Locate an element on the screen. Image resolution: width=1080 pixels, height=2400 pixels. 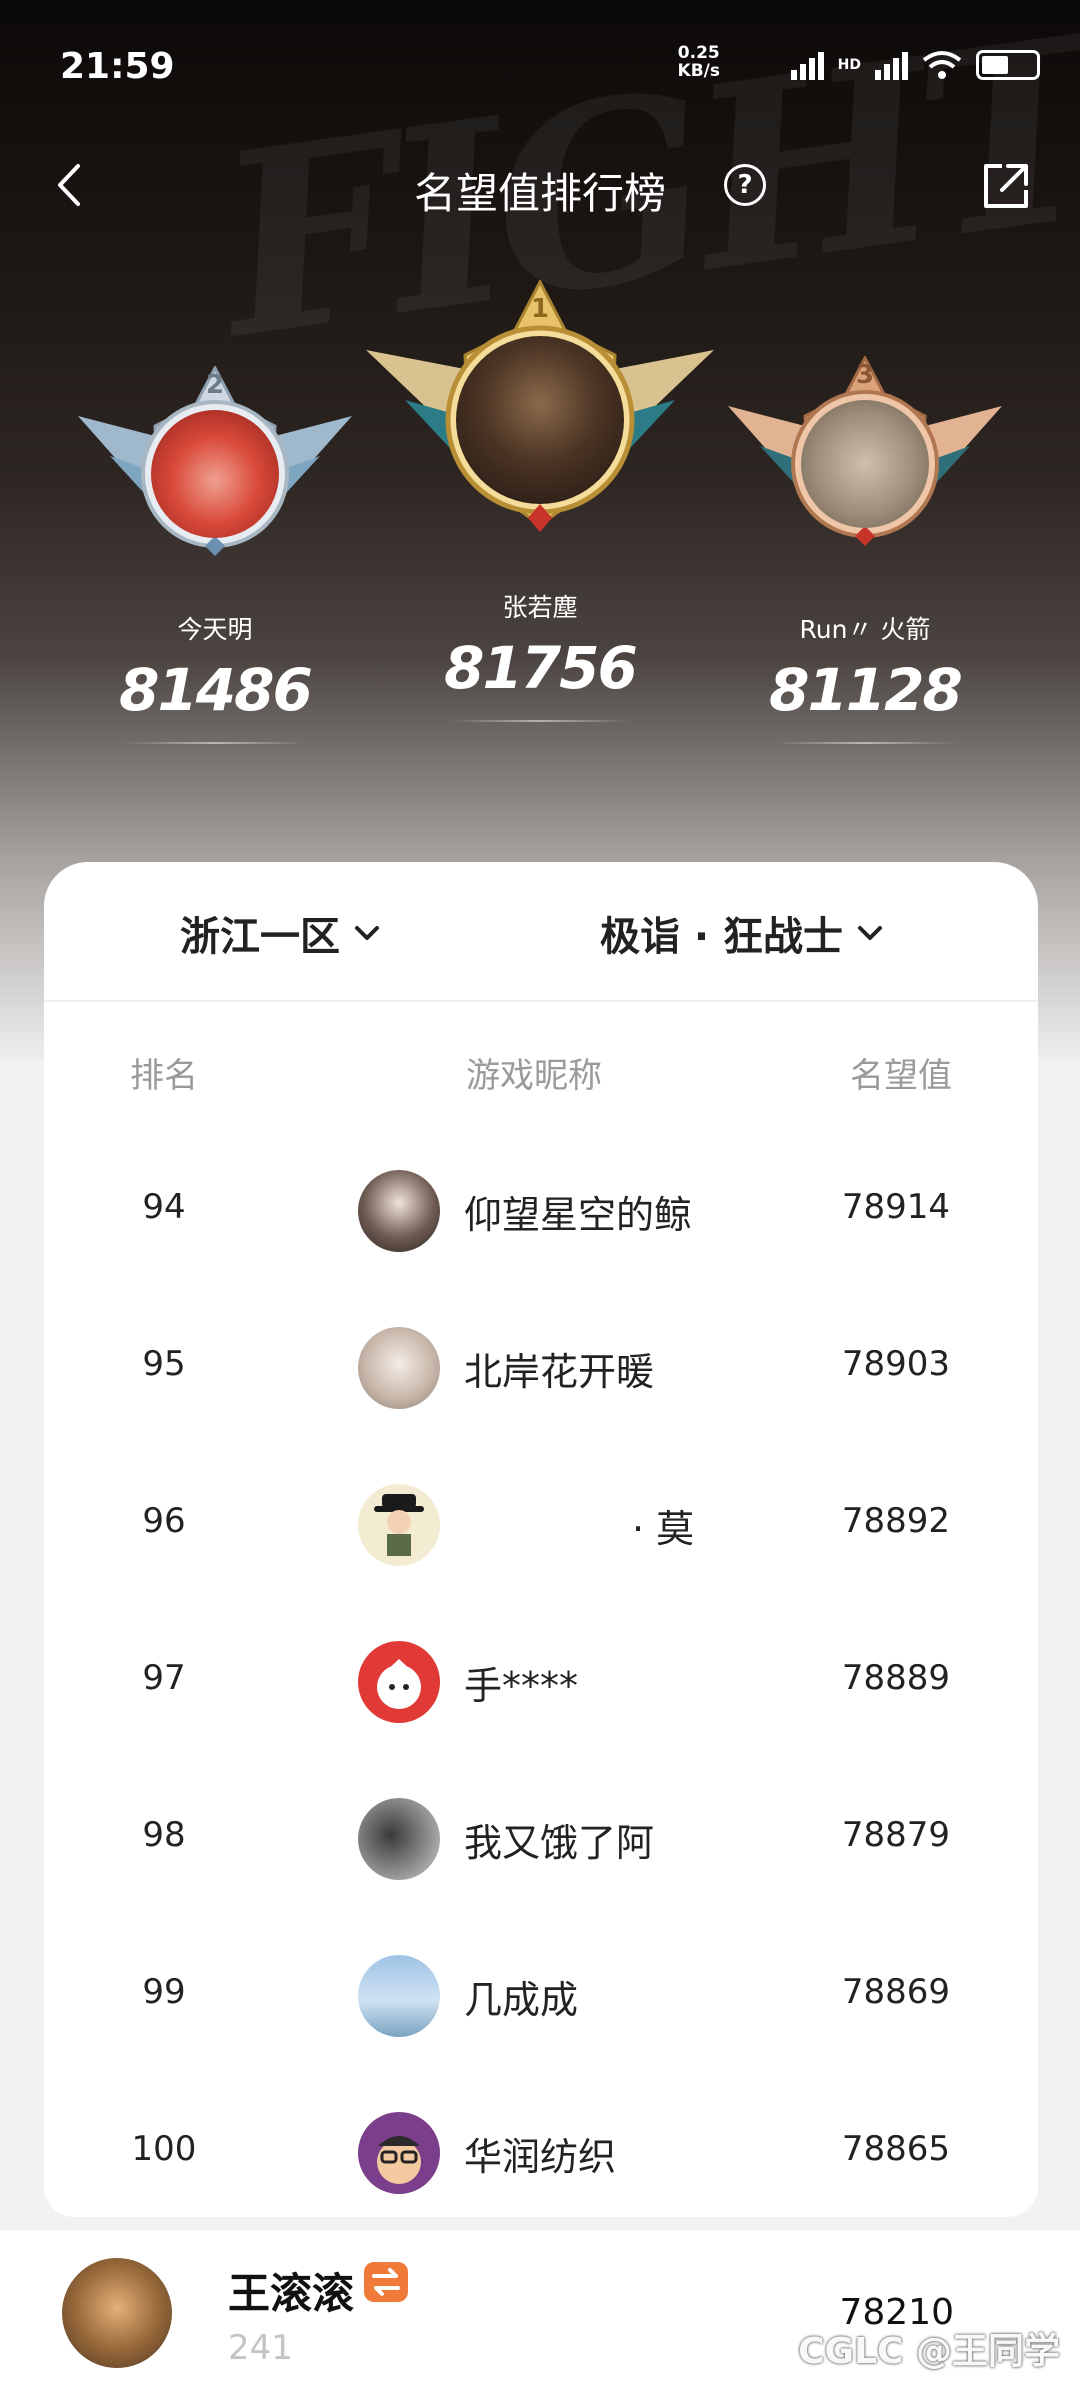
glasses-cartoon-avatar is located at coordinates (399, 2153).